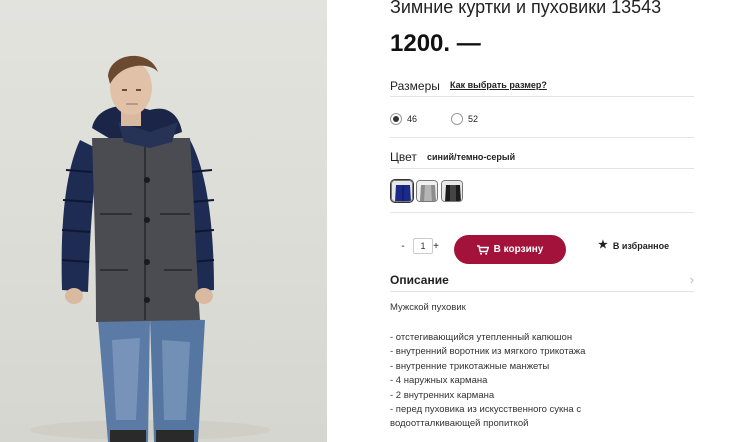 Image resolution: width=735 pixels, height=442 pixels. Describe the element at coordinates (428, 307) in the screenshot. I see `description-intro: Мужской пуховик` at that location.